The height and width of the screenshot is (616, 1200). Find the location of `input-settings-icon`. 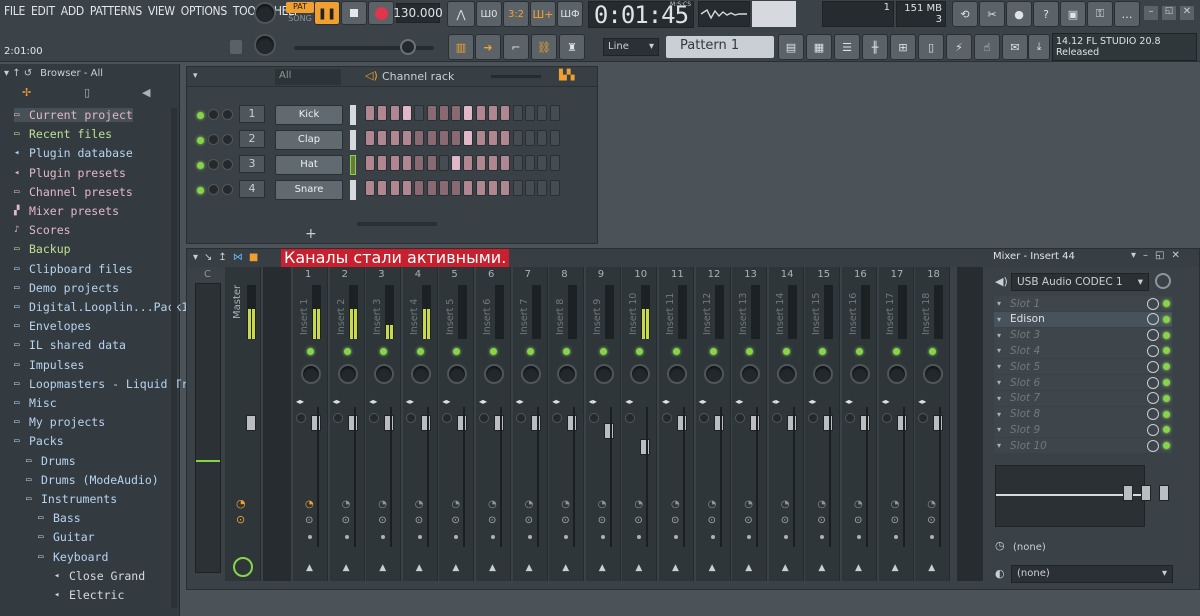

input-settings-icon is located at coordinates (1163, 281).